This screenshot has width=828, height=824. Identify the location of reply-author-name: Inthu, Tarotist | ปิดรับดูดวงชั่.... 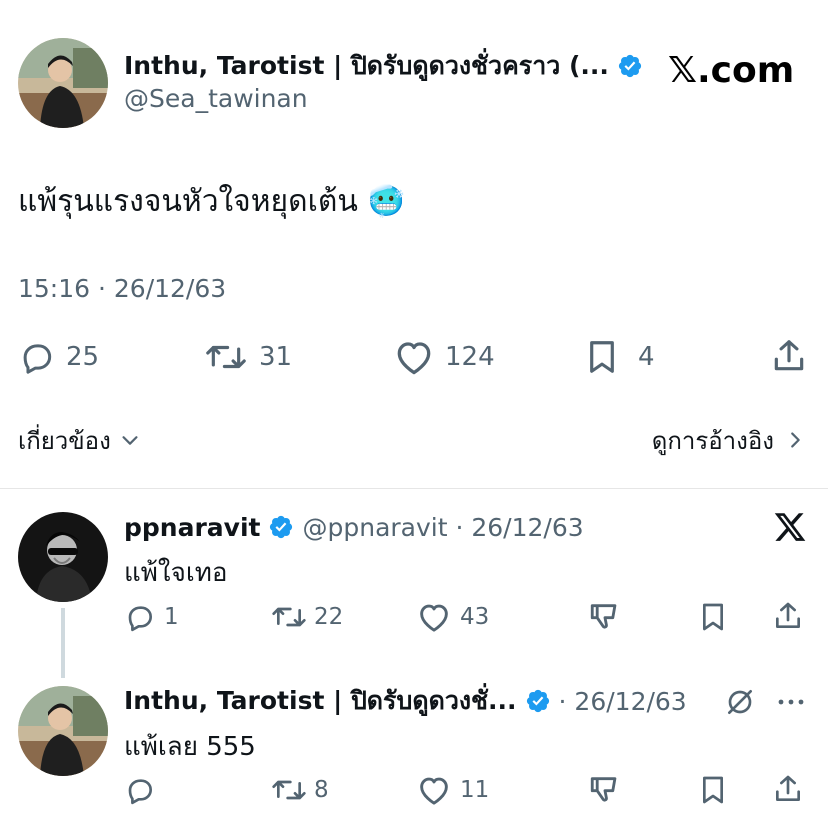
(320, 701).